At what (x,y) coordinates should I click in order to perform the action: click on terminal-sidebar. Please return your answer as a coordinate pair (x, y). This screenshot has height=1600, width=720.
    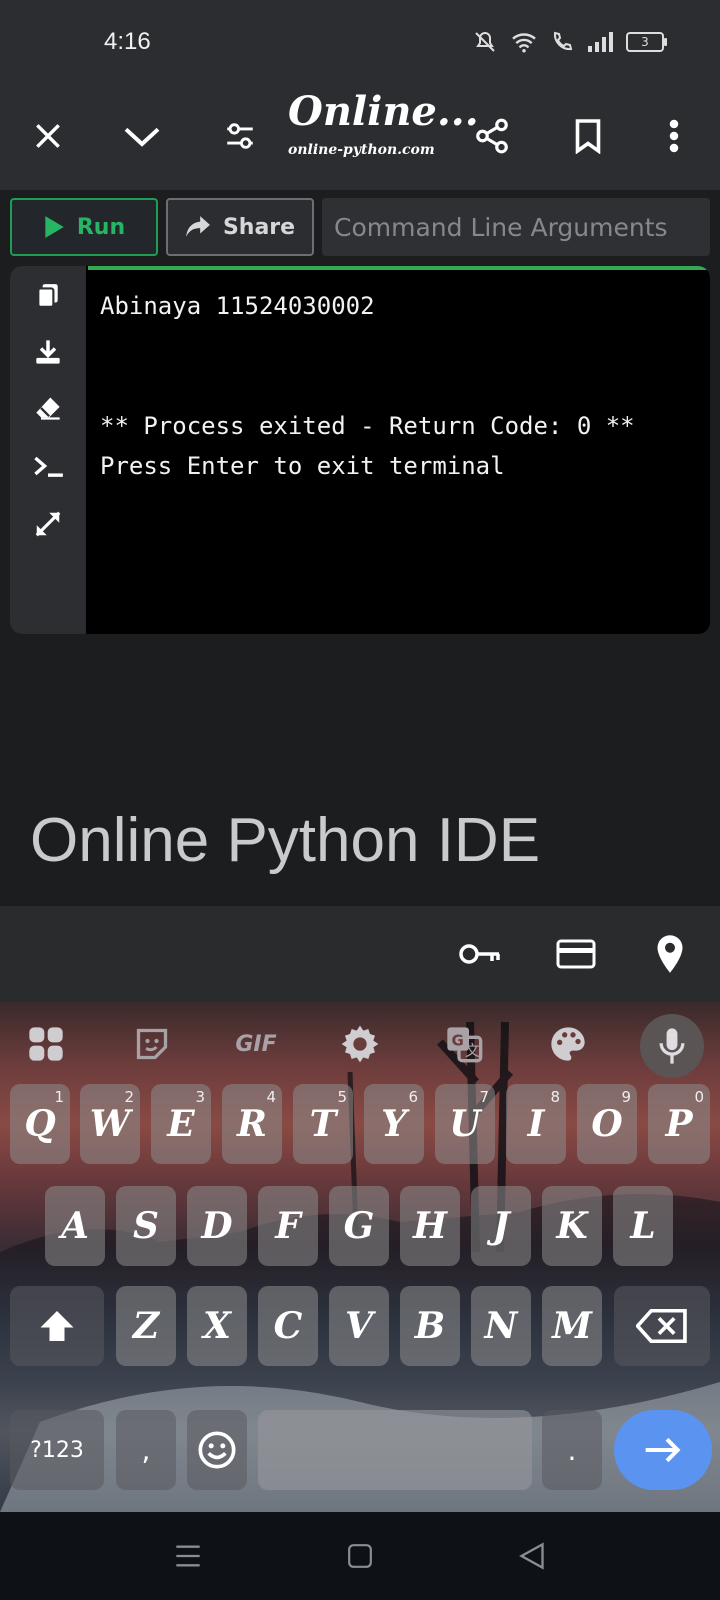
    Looking at the image, I should click on (48, 450).